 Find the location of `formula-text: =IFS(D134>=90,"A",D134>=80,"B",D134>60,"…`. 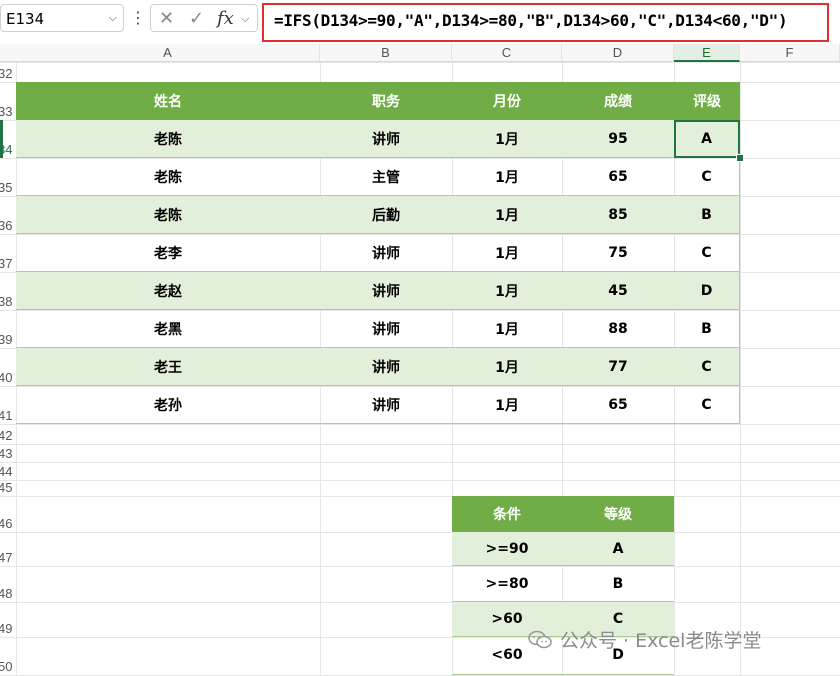

formula-text: =IFS(D134>=90,"A",D134>=80,"B",D134>60,"… is located at coordinates (531, 20).